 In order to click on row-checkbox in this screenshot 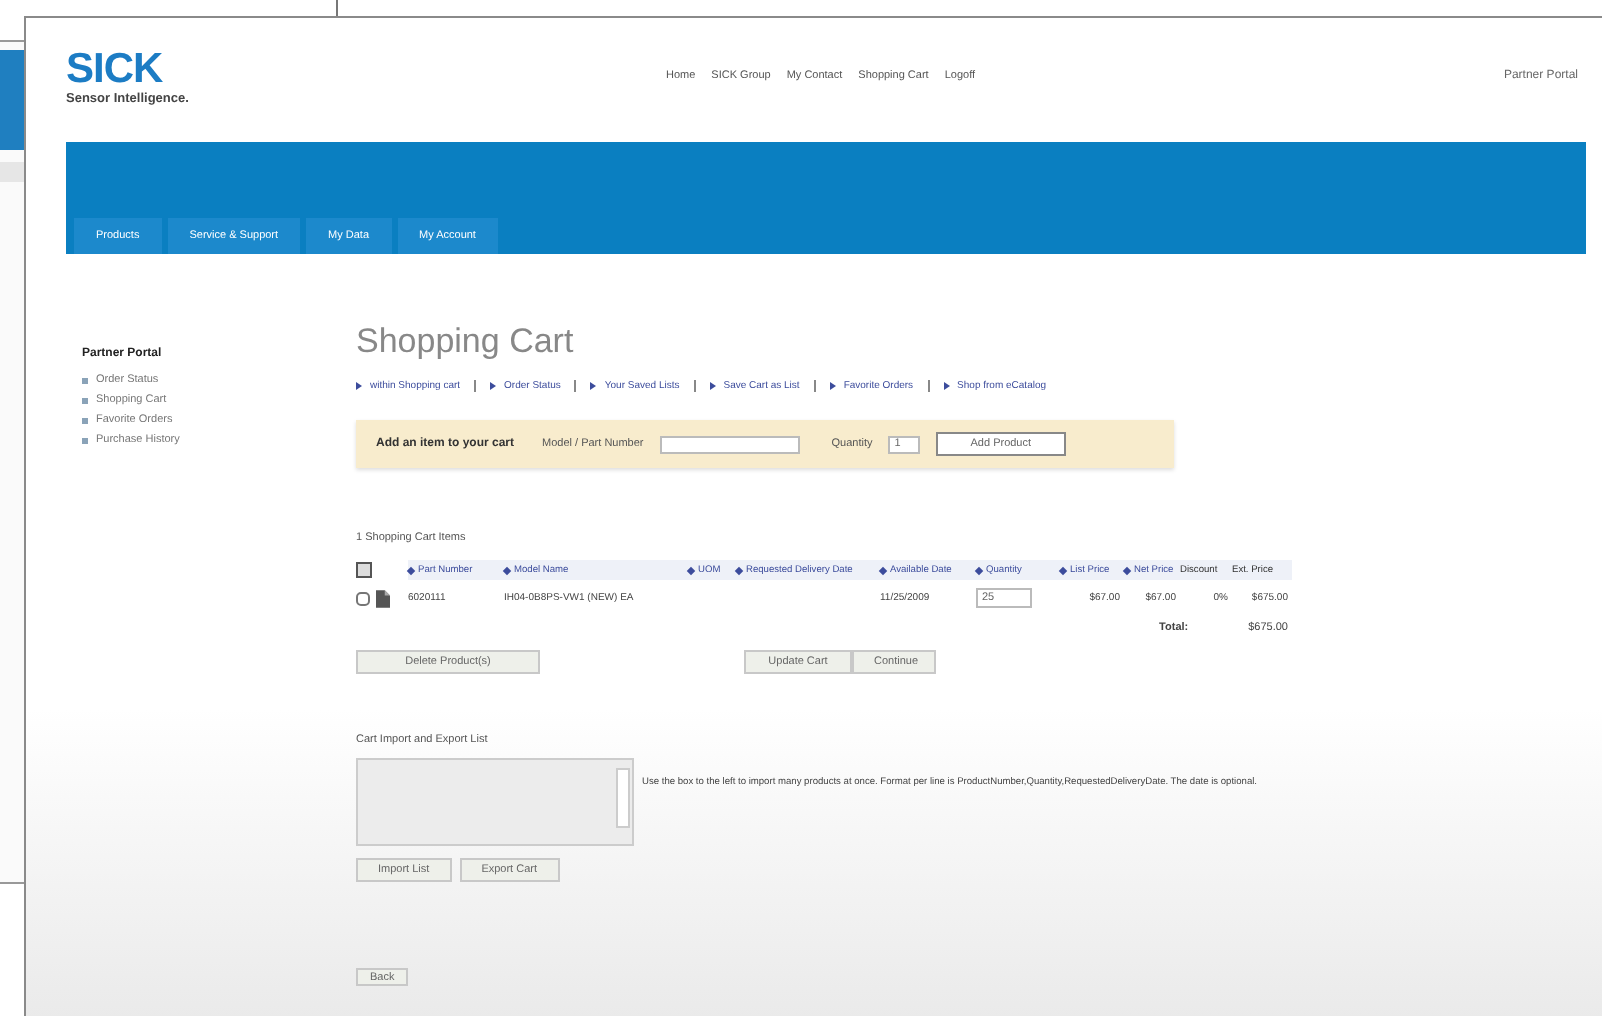, I will do `click(363, 598)`.